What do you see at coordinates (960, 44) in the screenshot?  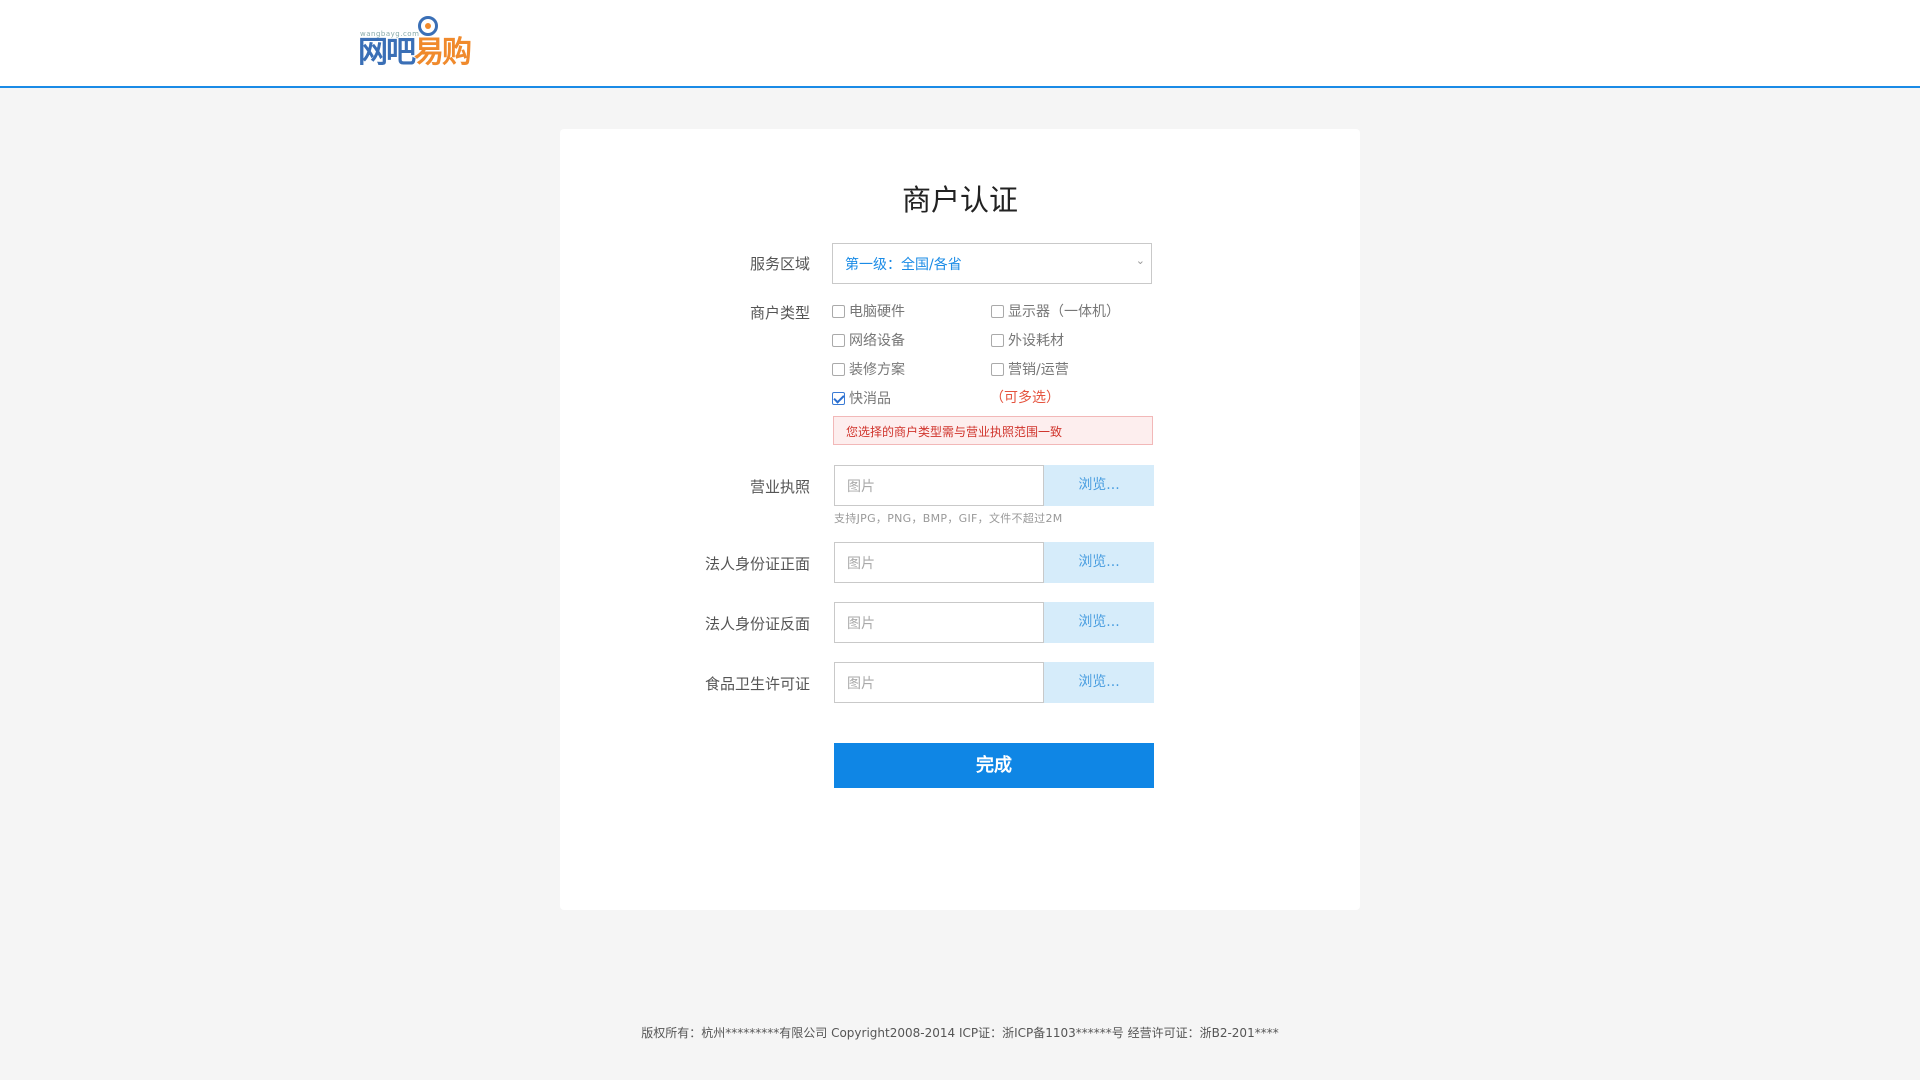 I see `top-header: wangbayg.com 网吧易购` at bounding box center [960, 44].